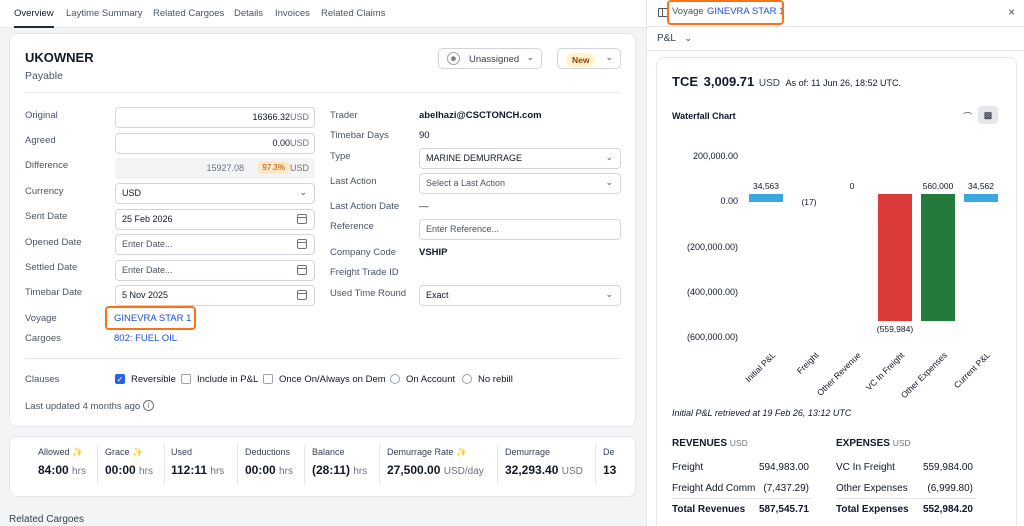  What do you see at coordinates (124, 452) in the screenshot?
I see `metric-grace-label: Grace ✨` at bounding box center [124, 452].